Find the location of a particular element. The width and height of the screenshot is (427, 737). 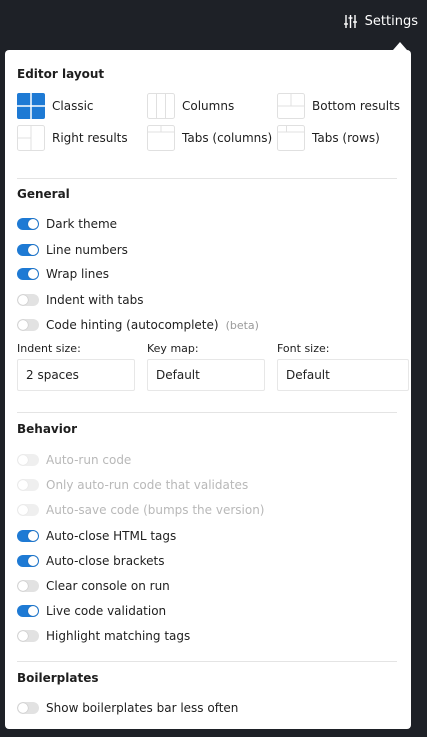

indent-with-tabs-toggle is located at coordinates (28, 300).